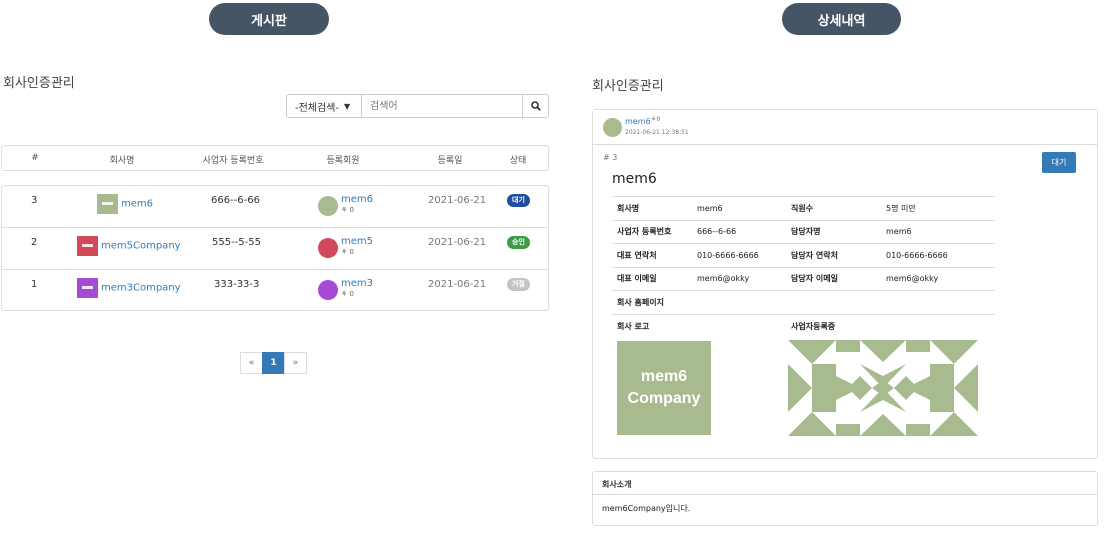 This screenshot has height=541, width=1107. Describe the element at coordinates (833, 231) in the screenshot. I see `info-label: 담당자명` at that location.